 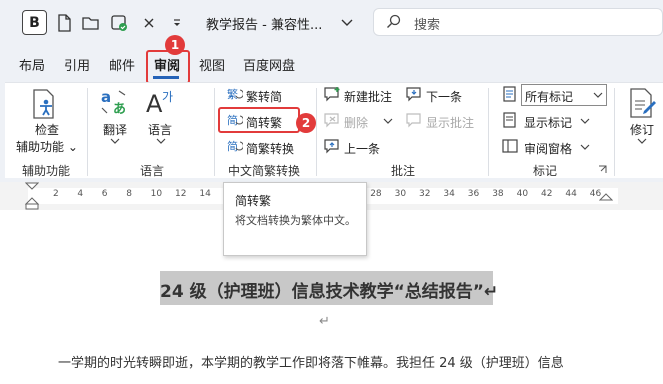 I want to click on dialog-launcher-icon, so click(x=602, y=169).